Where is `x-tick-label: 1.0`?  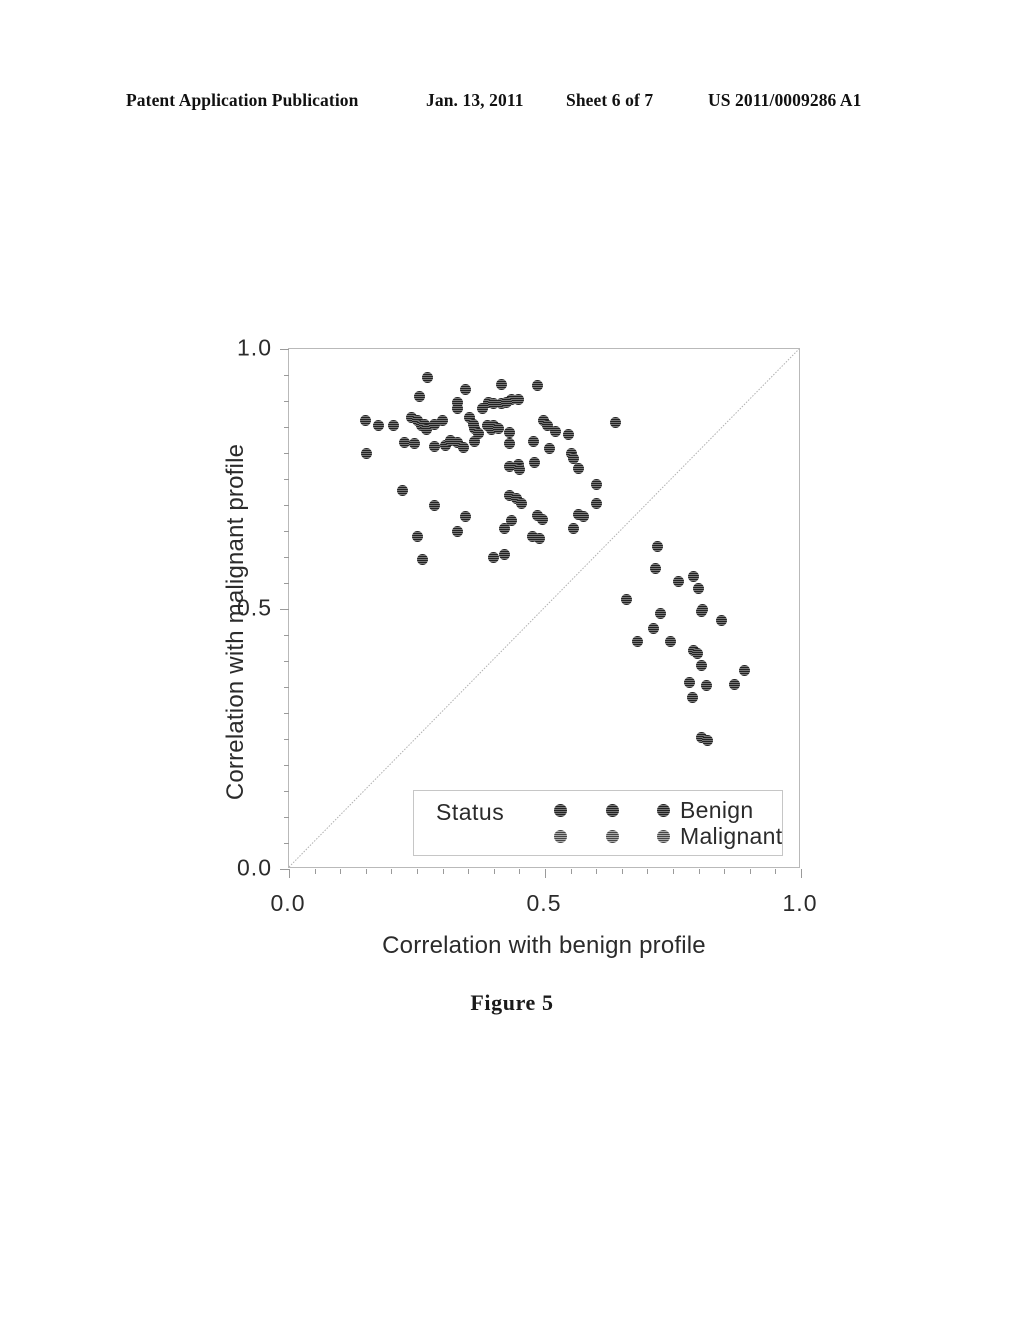
x-tick-label: 1.0 is located at coordinates (800, 903).